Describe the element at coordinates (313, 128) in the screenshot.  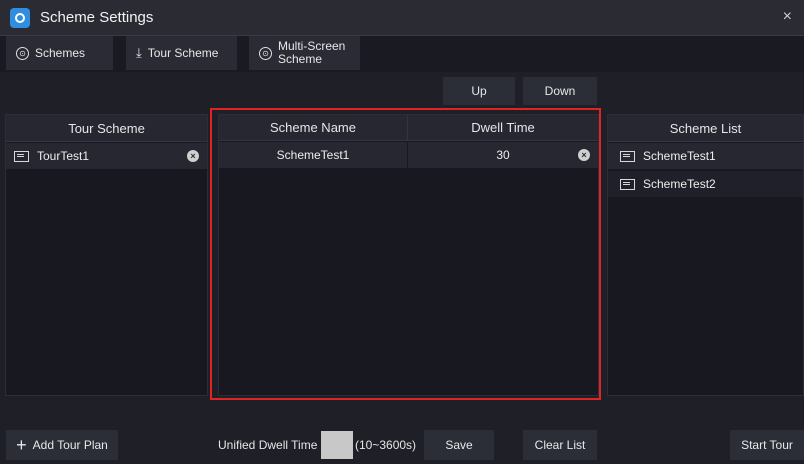
I see `column-scheme-name: Scheme Name` at that location.